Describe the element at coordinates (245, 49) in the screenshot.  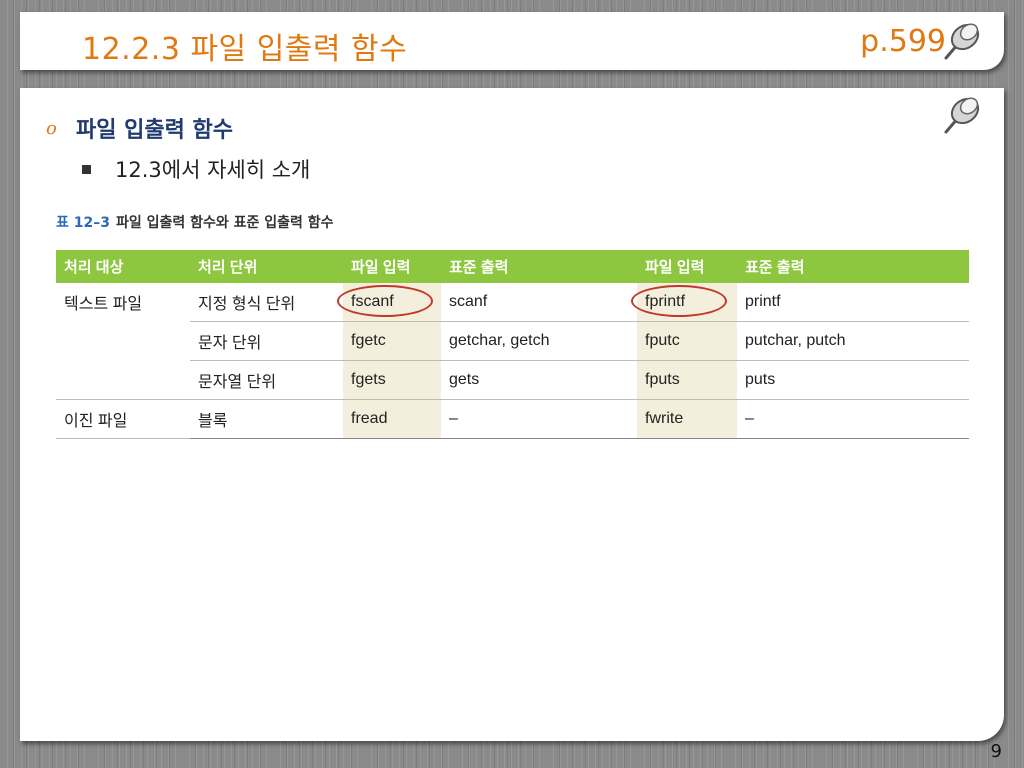
I see `slide-title: 12.2.3 파일 입출력 함수` at that location.